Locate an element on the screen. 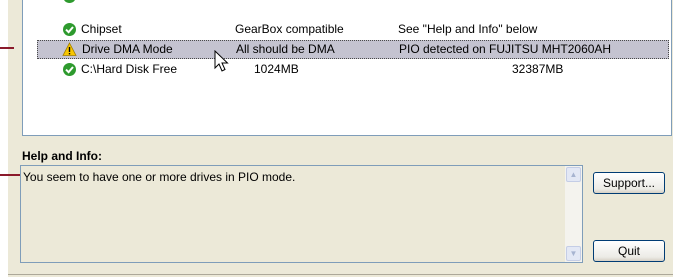 Image resolution: width=673 pixels, height=277 pixels. component-name: C:\Hard Disk Free is located at coordinates (129, 69).